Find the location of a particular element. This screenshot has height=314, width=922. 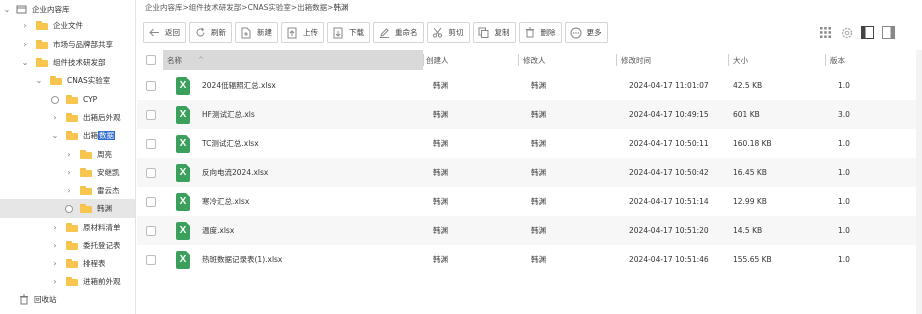

list-view-icon is located at coordinates (867, 32).